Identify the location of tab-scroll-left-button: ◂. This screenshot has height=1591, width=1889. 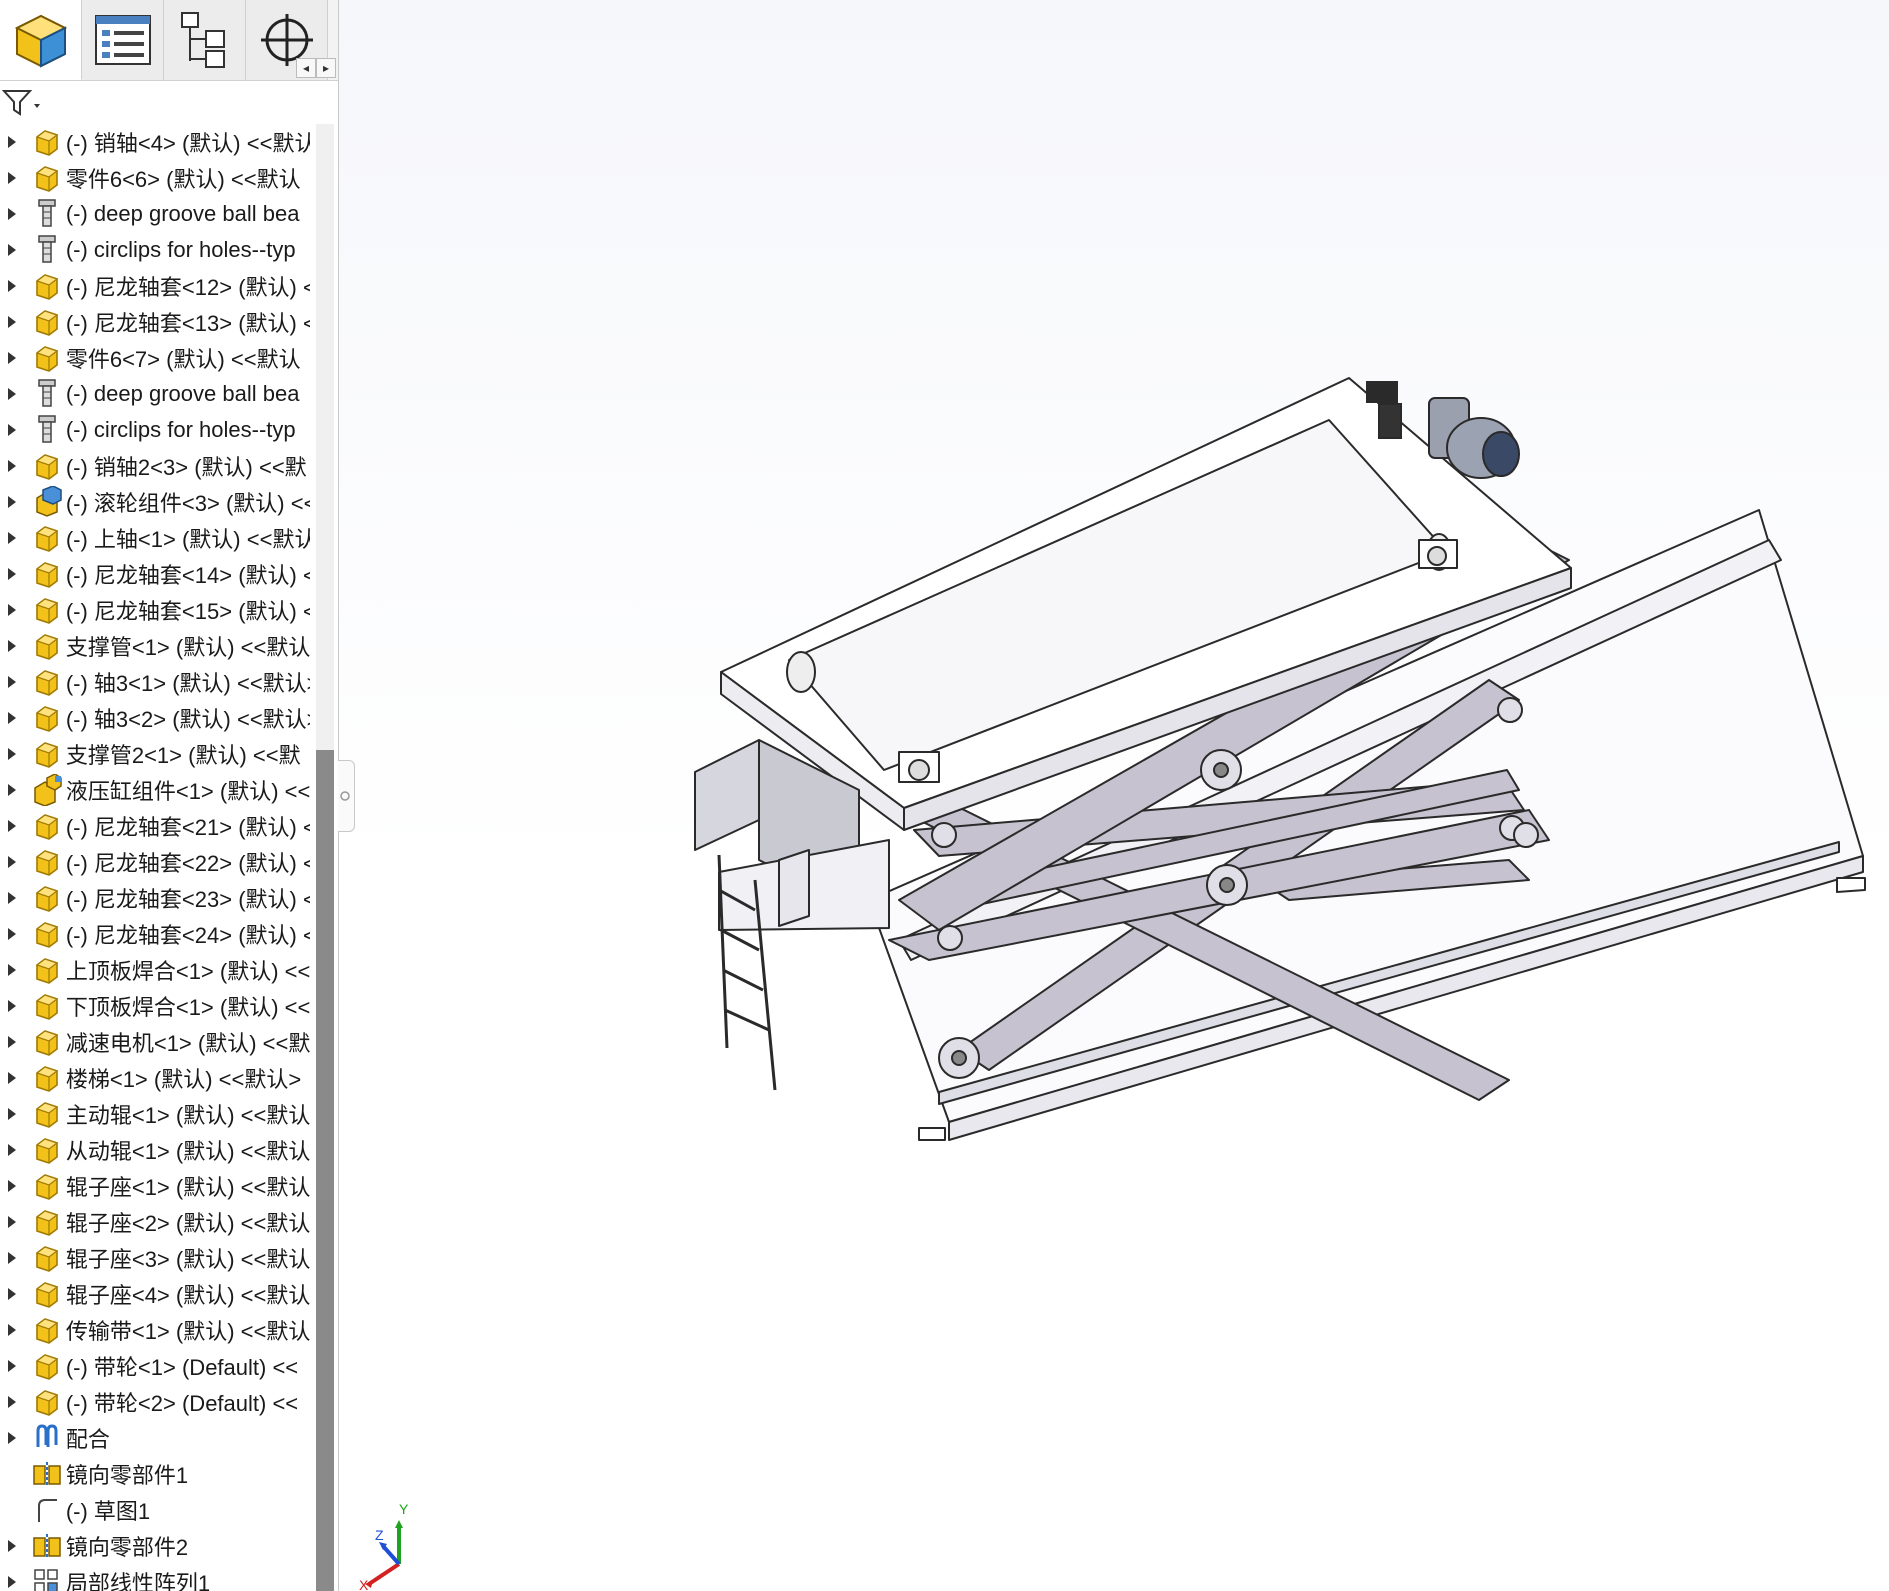
(306, 68).